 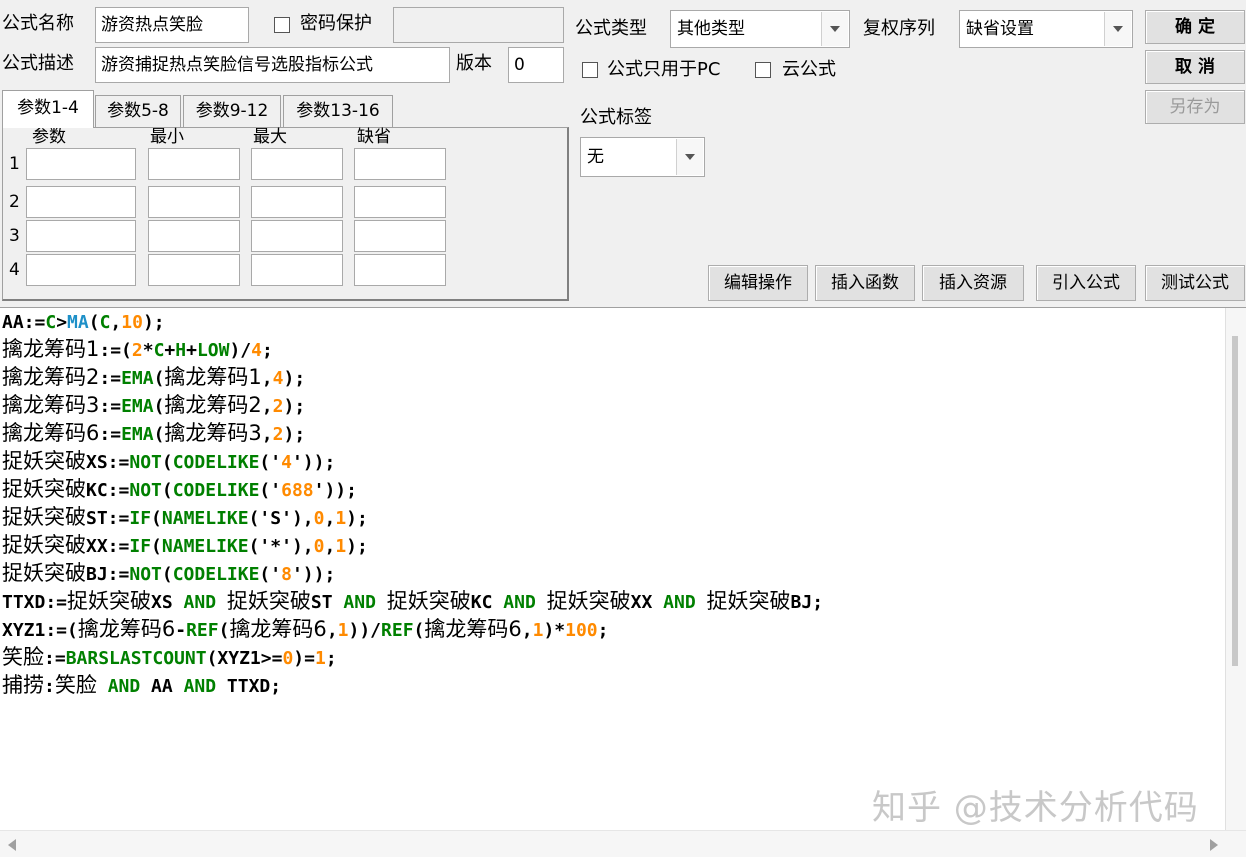 What do you see at coordinates (412, 434) in the screenshot?
I see `code-line: 擒龙筹码6:=EMA(擒龙筹码3,2);` at bounding box center [412, 434].